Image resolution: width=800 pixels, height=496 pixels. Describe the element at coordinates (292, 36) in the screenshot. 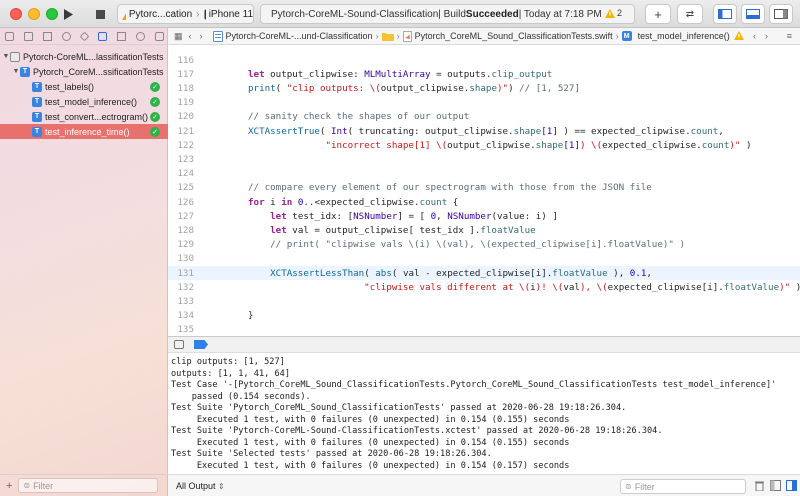

I see `jumpbar-project: Pytorch-CoreML-...und-Classification` at that location.